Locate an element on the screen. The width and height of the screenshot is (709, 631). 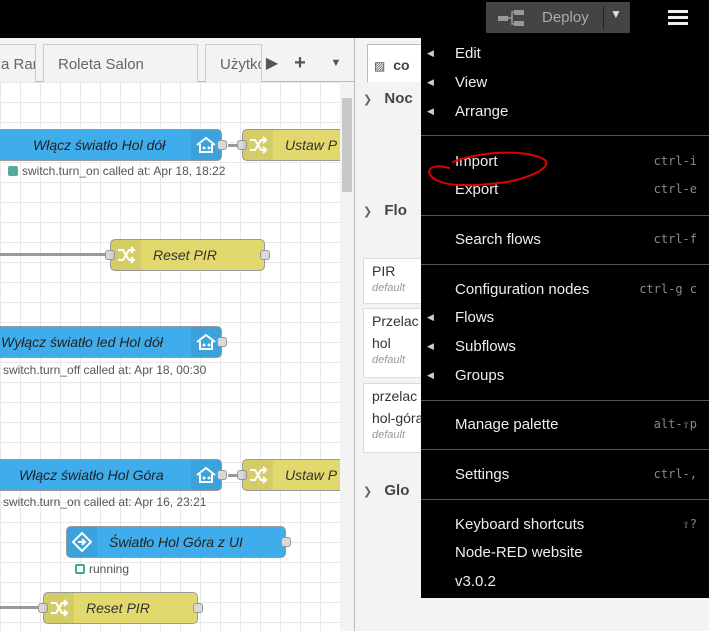
status-ring is located at coordinates (80, 569).